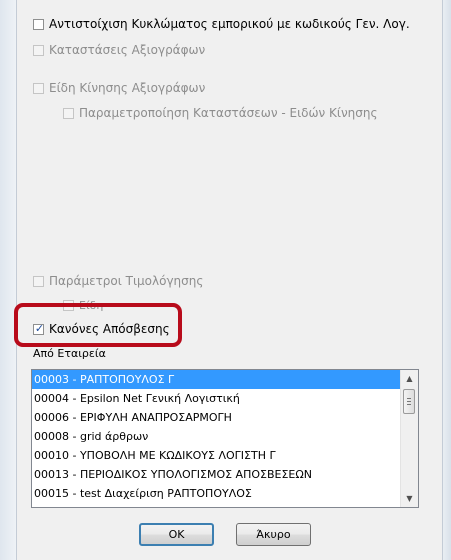 The width and height of the screenshot is (451, 560). I want to click on option-security-states: Καταστάσεις Αξιογράφων, so click(119, 50).